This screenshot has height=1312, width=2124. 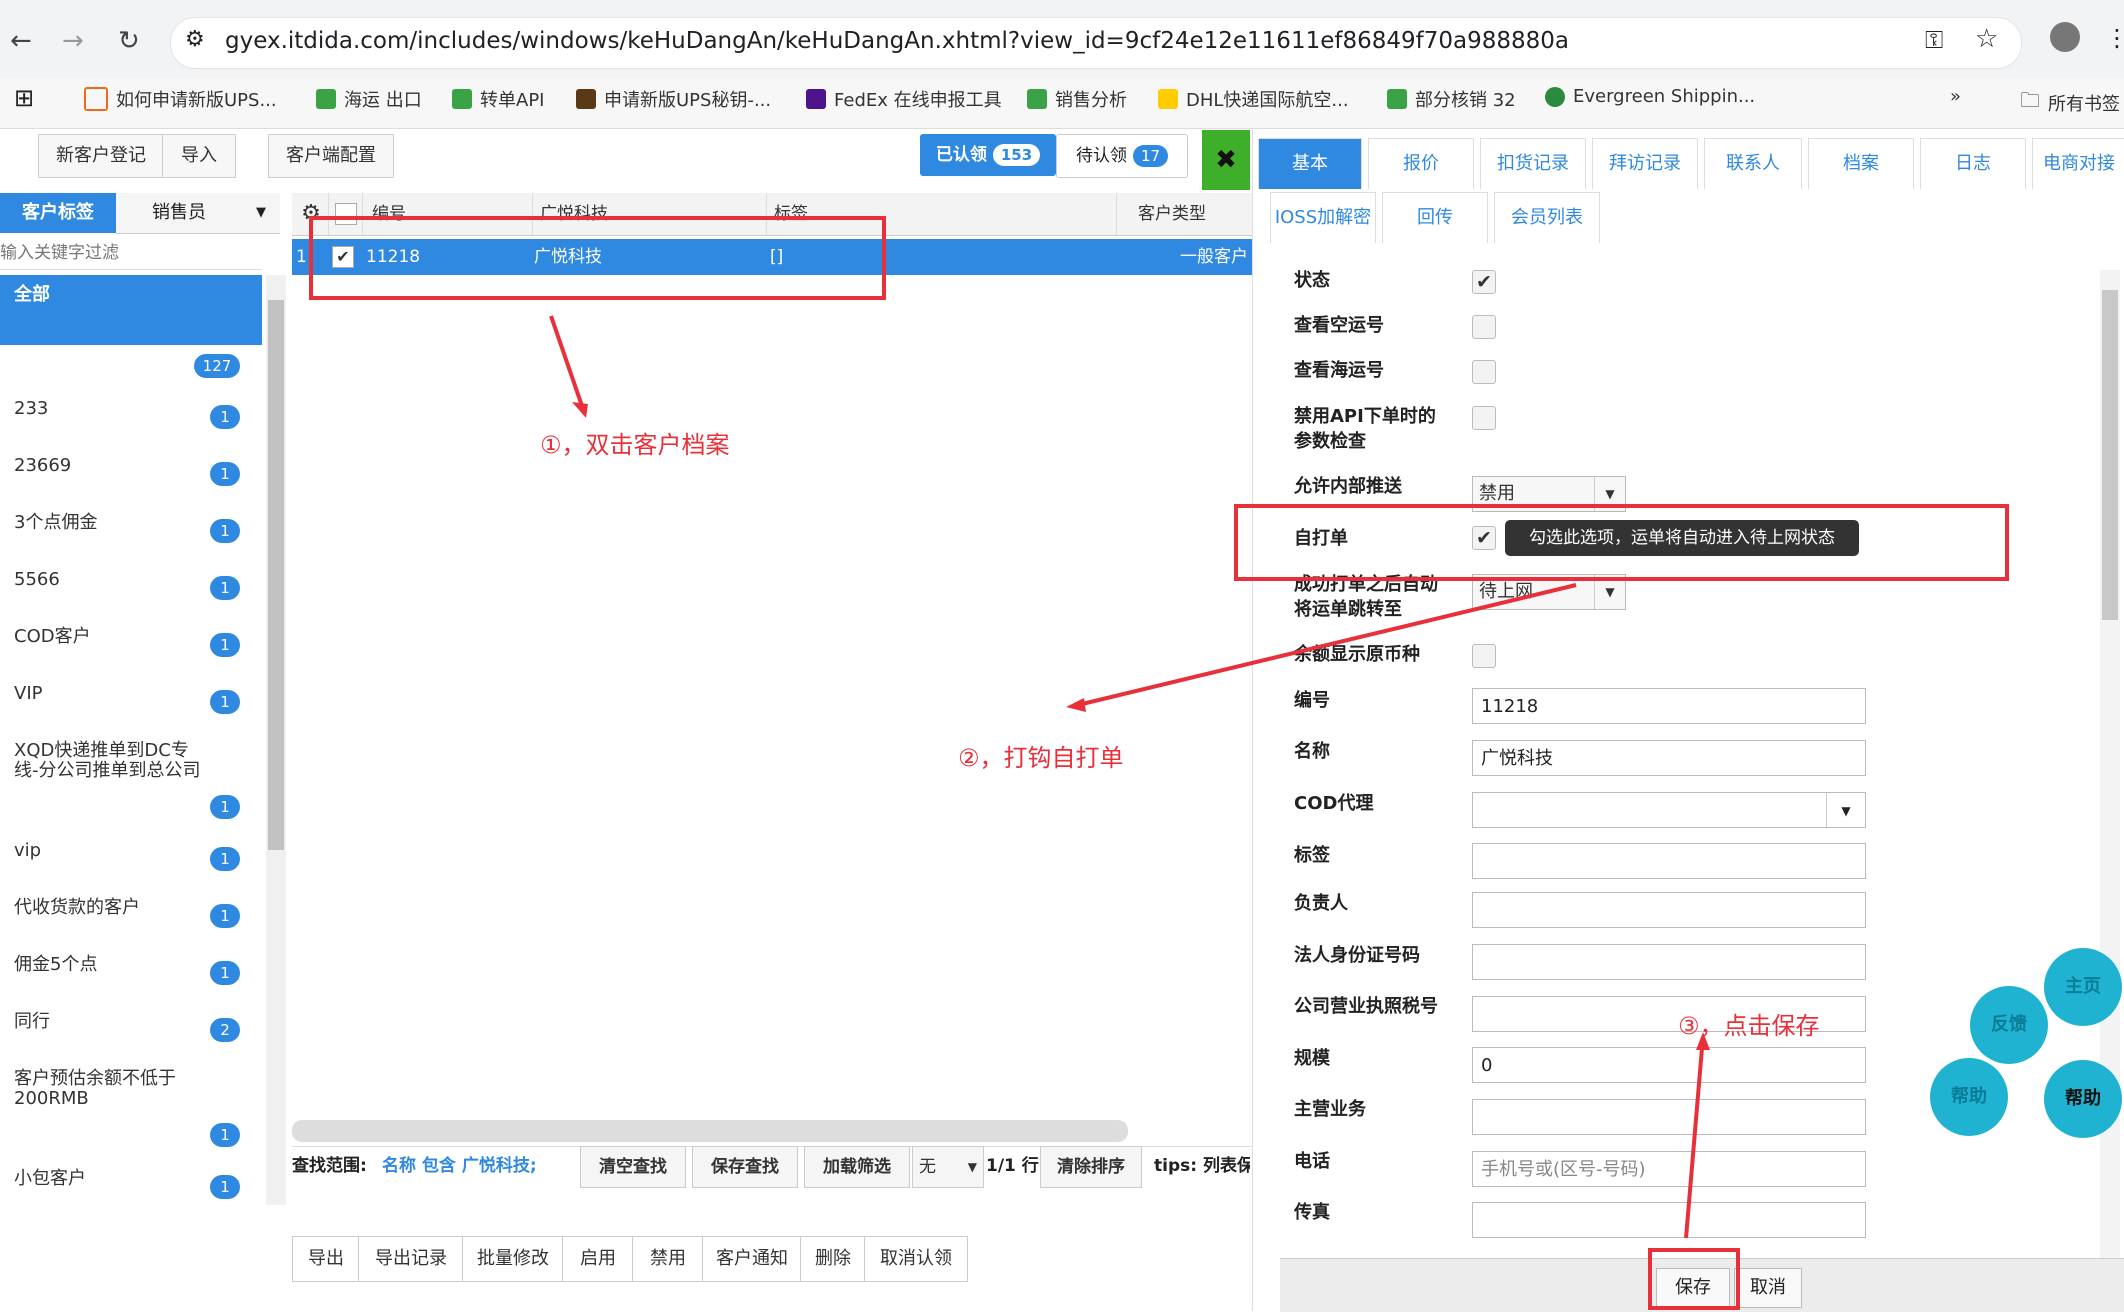 I want to click on annotation-step2: ②，打钩自打单, so click(x=1041, y=758).